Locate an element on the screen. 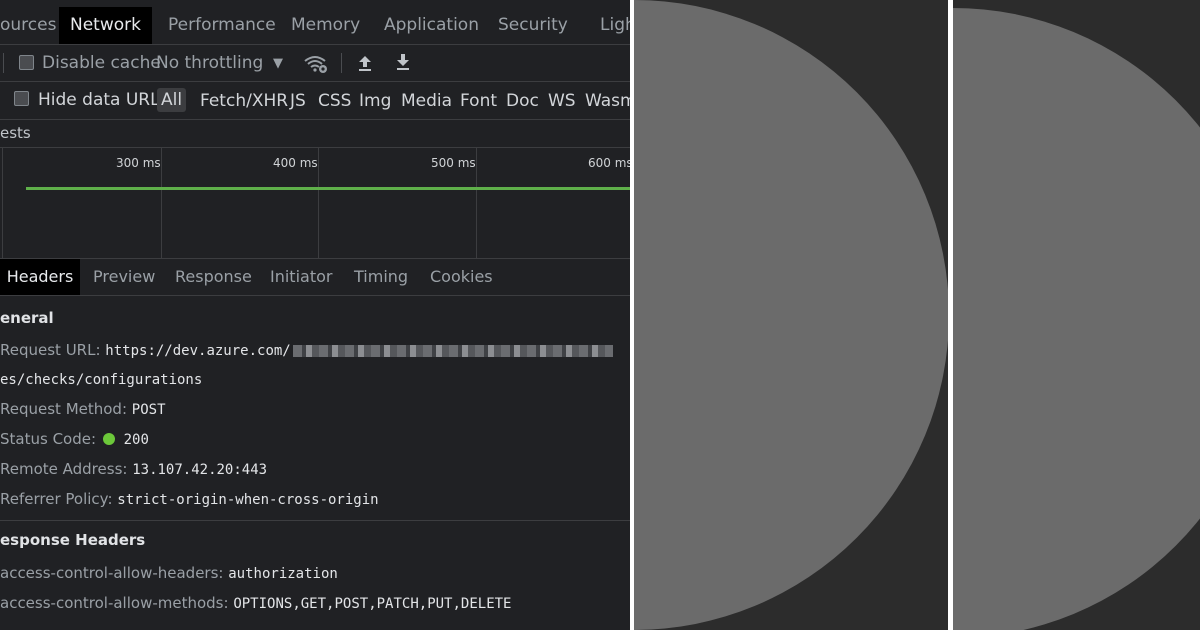  tab-preview: Preview is located at coordinates (124, 277).